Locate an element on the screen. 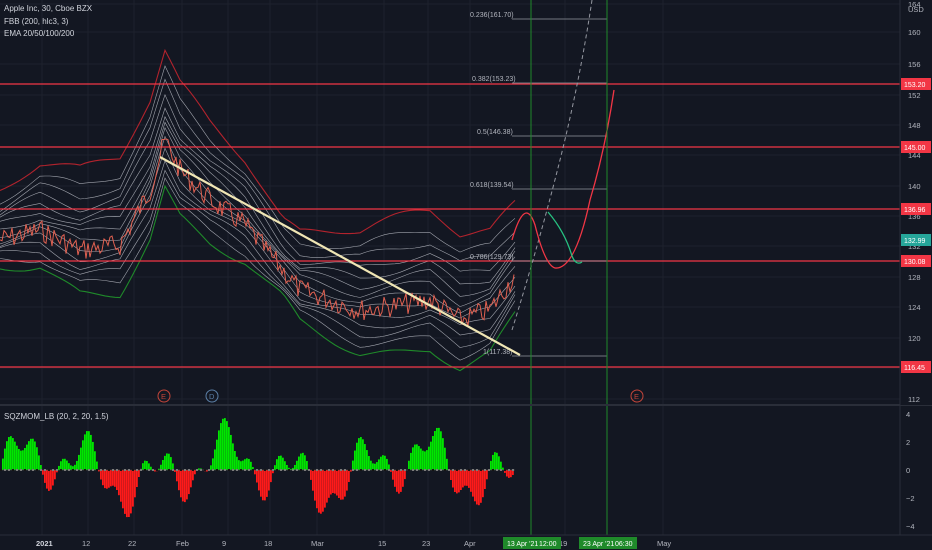  fib-retracement is located at coordinates (559, 187).